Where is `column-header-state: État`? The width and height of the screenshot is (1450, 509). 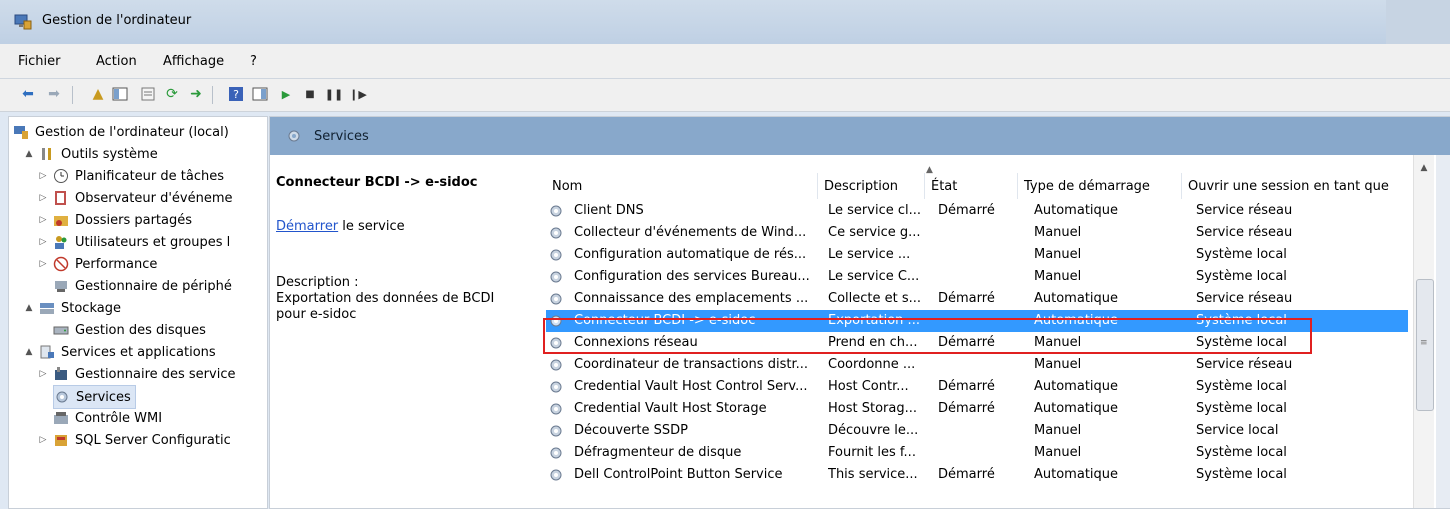 column-header-state: État is located at coordinates (971, 186).